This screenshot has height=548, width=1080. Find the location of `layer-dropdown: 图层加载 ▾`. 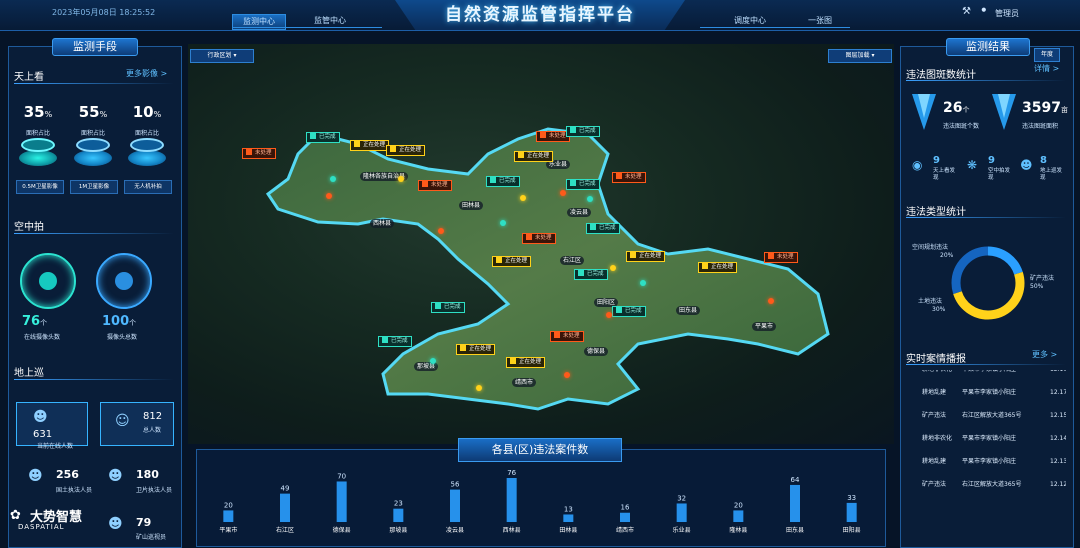

layer-dropdown: 图层加载 ▾ is located at coordinates (860, 56).